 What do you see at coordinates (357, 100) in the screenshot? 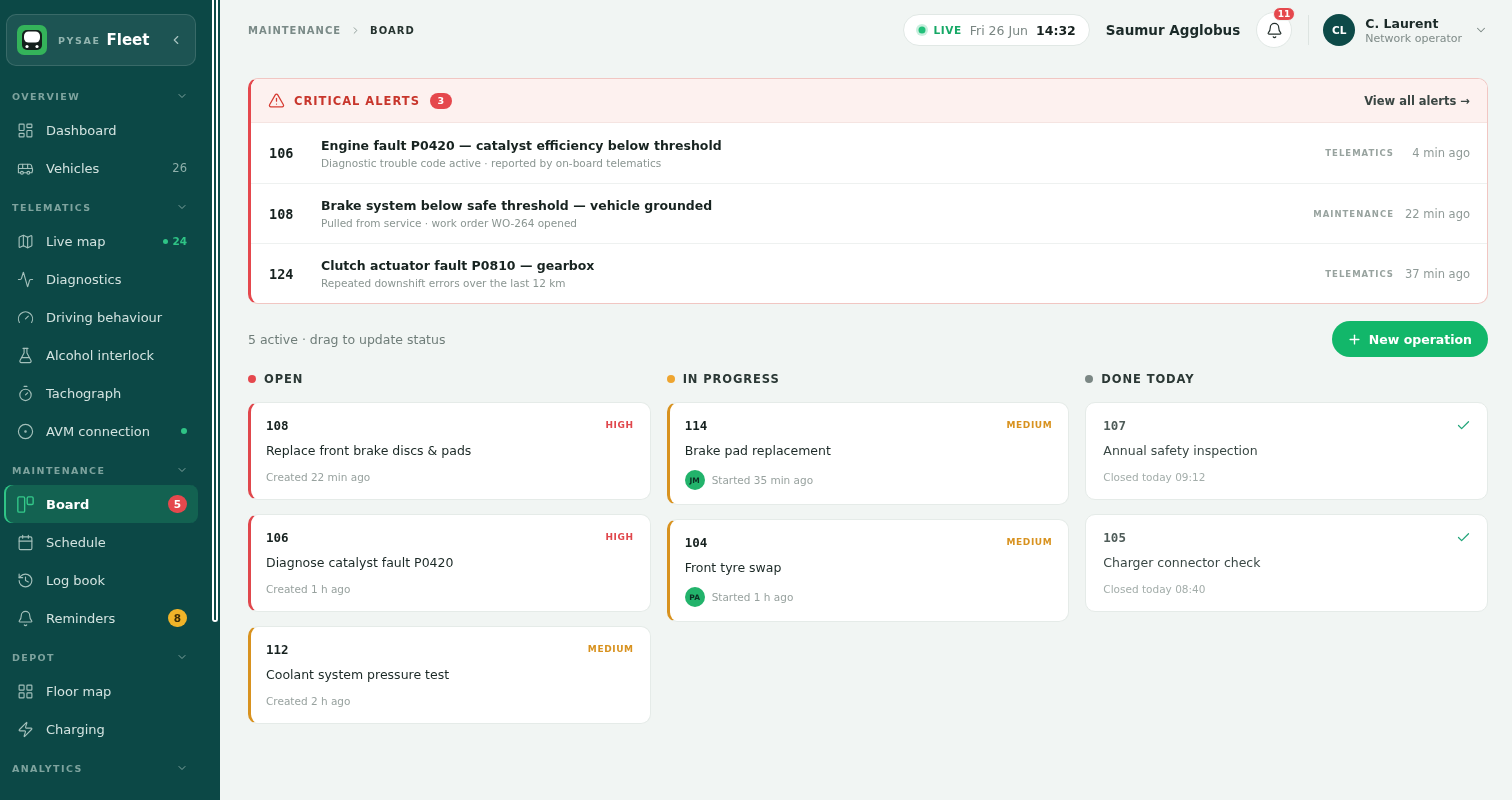
I see `alerts-title: CRITICAL ALERTS` at bounding box center [357, 100].